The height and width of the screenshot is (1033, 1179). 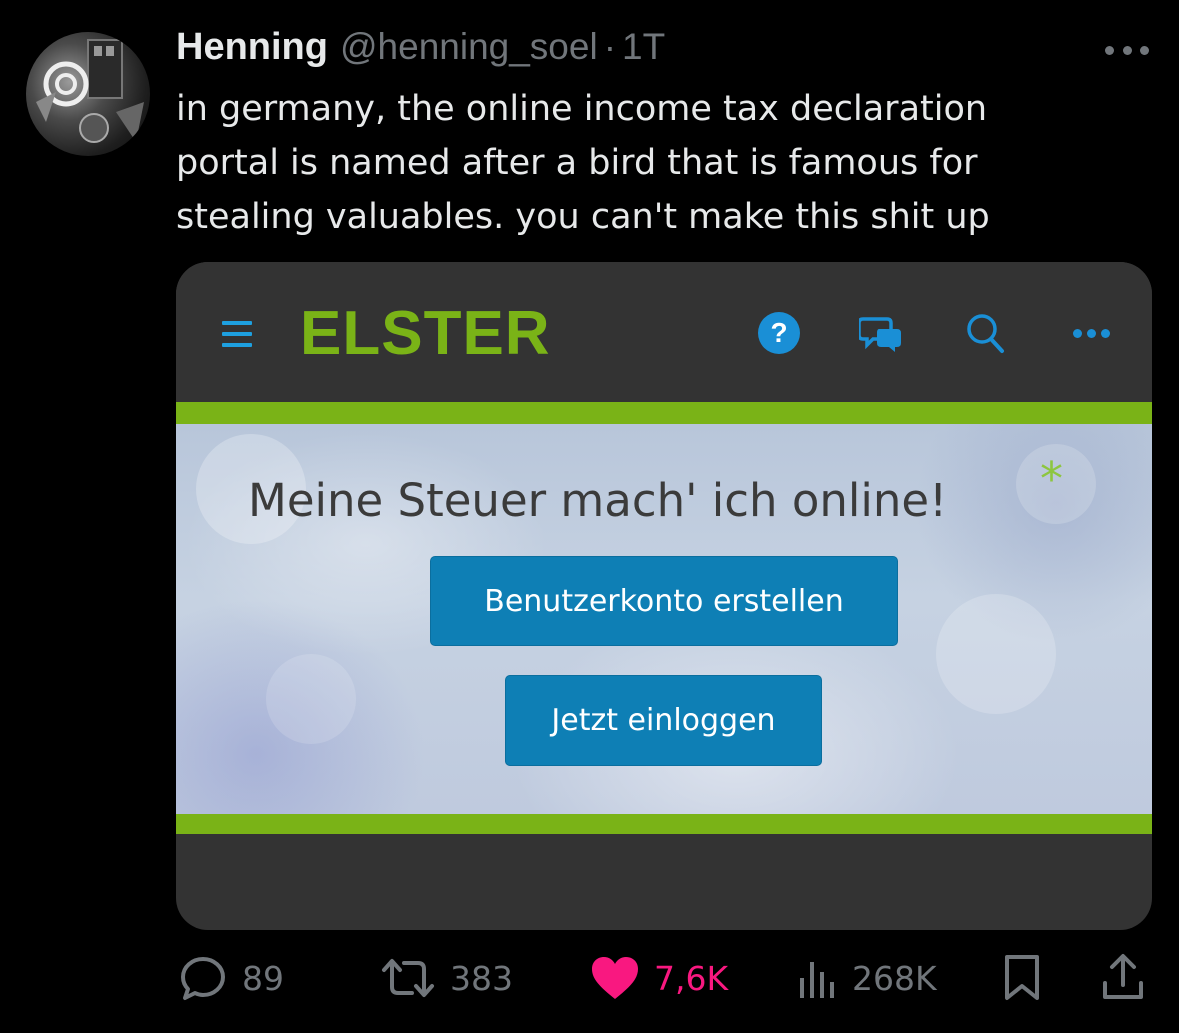 I want to click on slogan-text: Meine Steuer mach' ich online!, so click(x=598, y=500).